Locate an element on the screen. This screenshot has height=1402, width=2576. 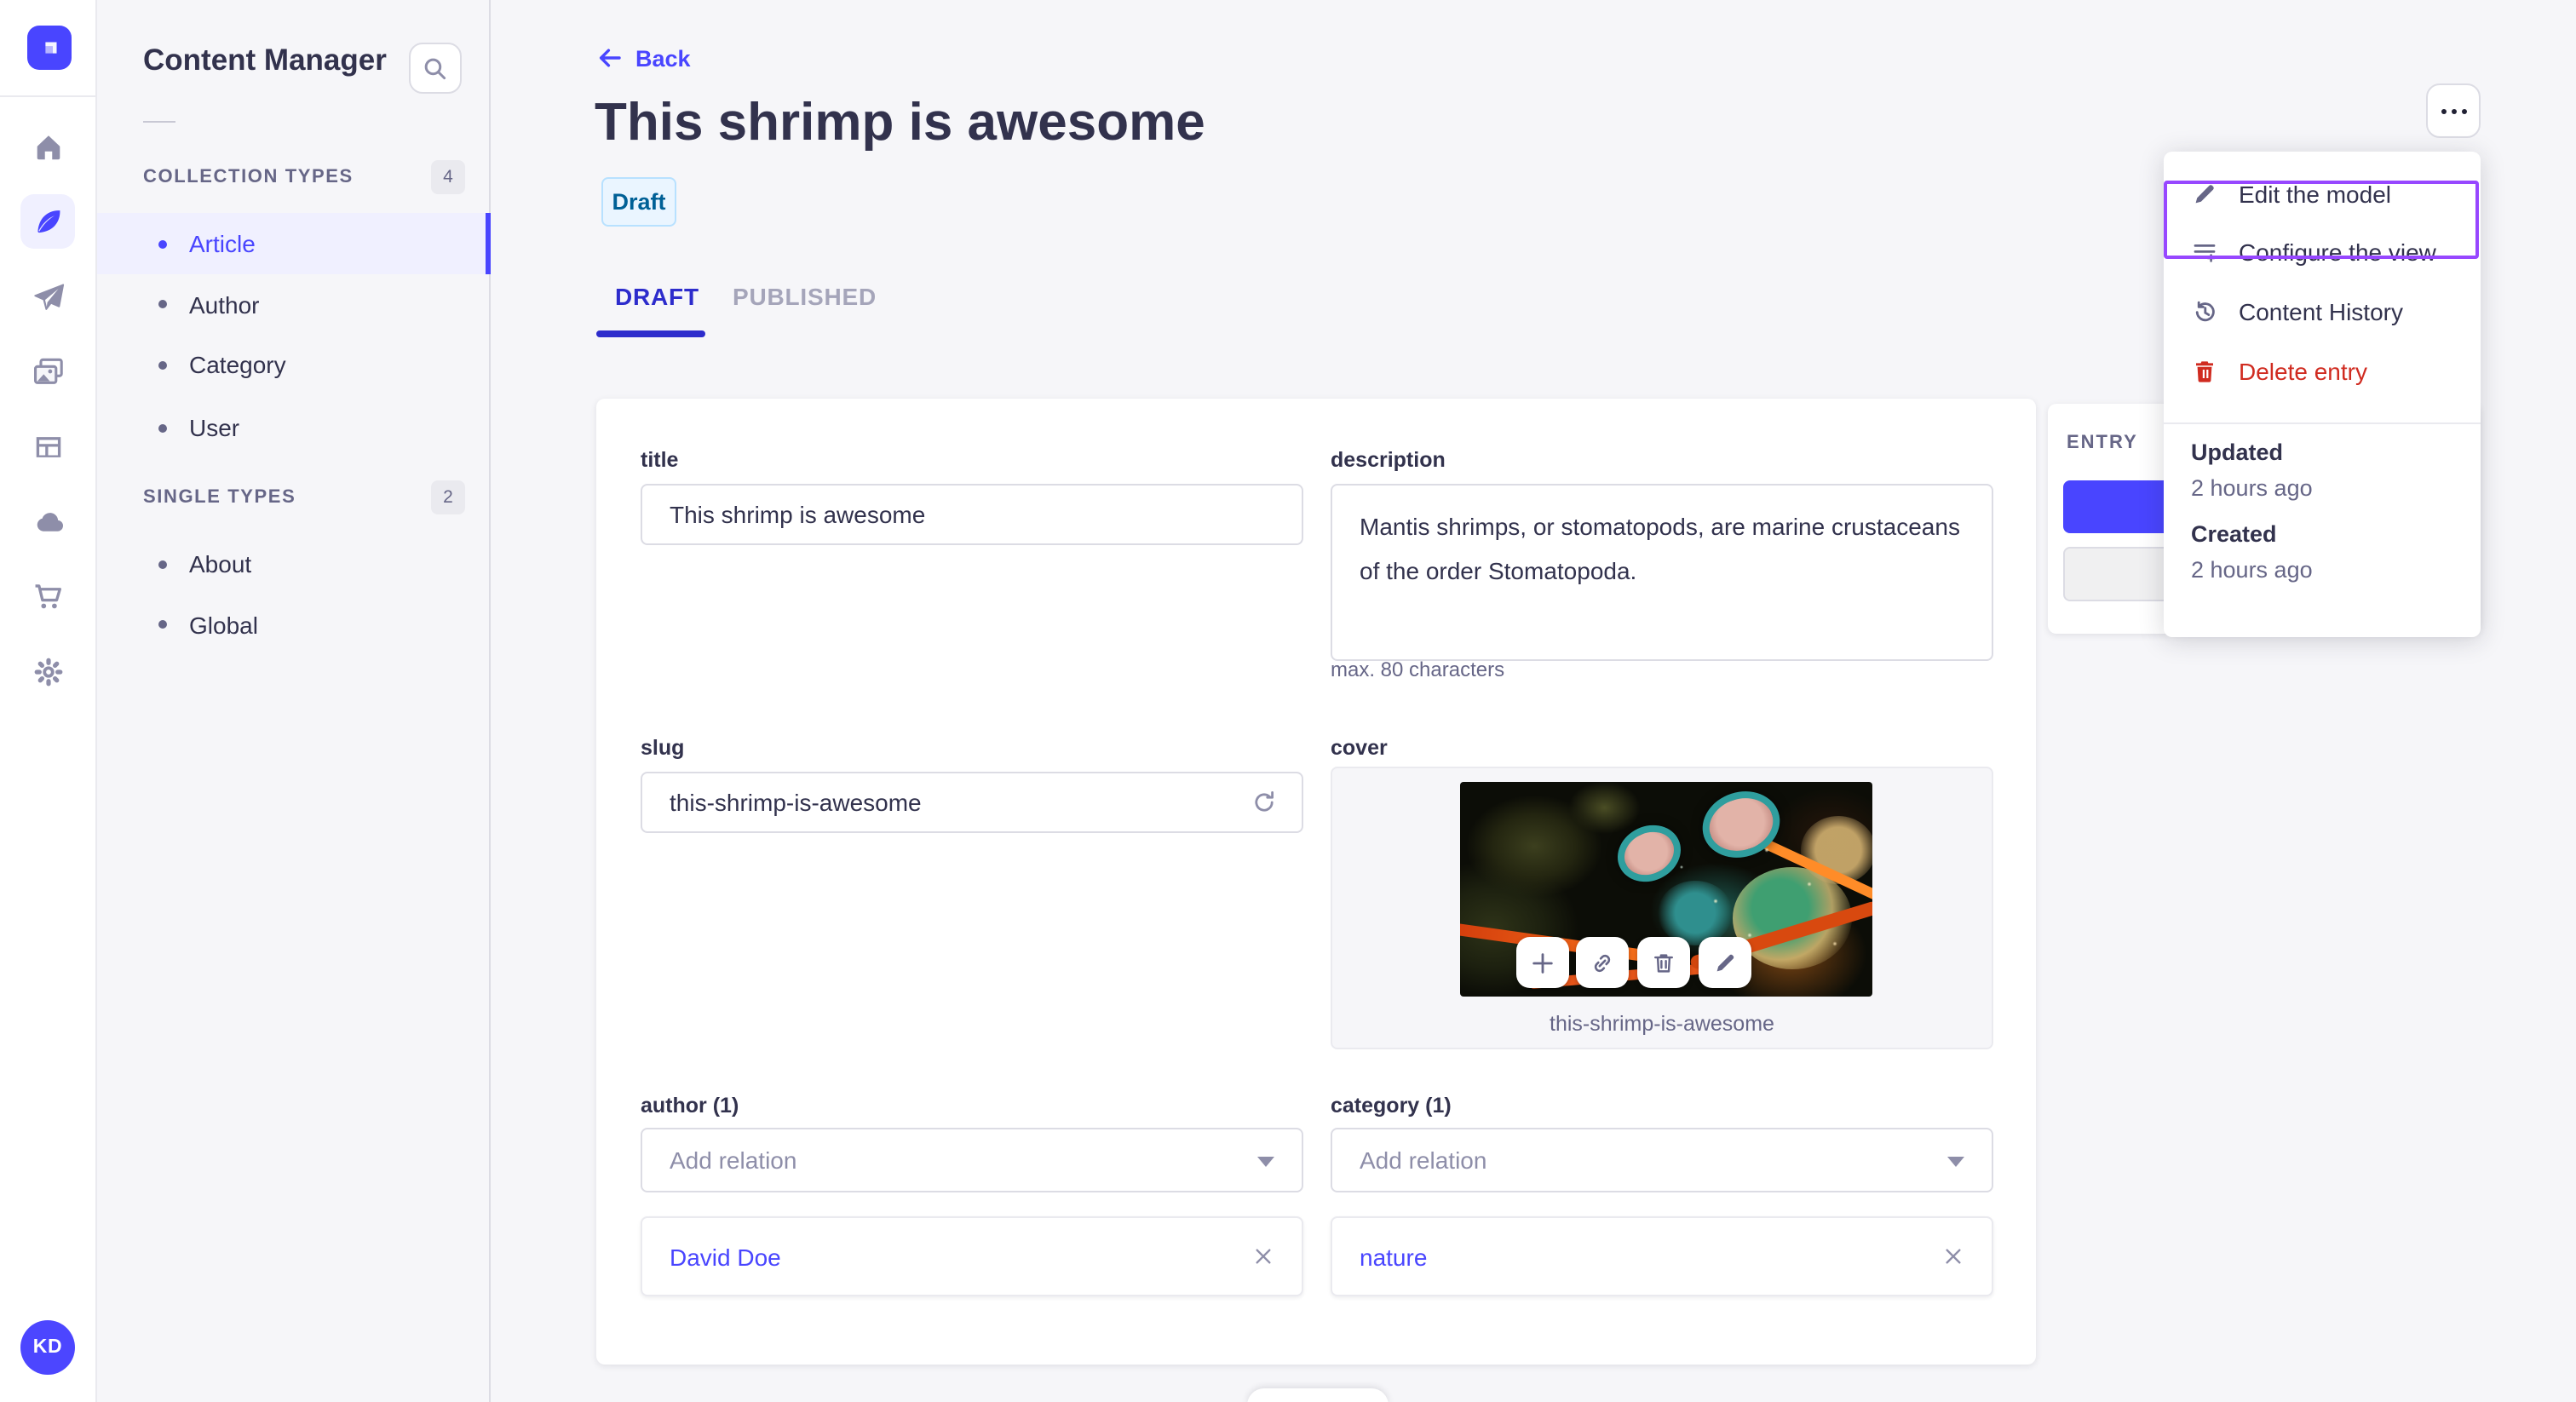
configure-list-icon is located at coordinates (2205, 252).